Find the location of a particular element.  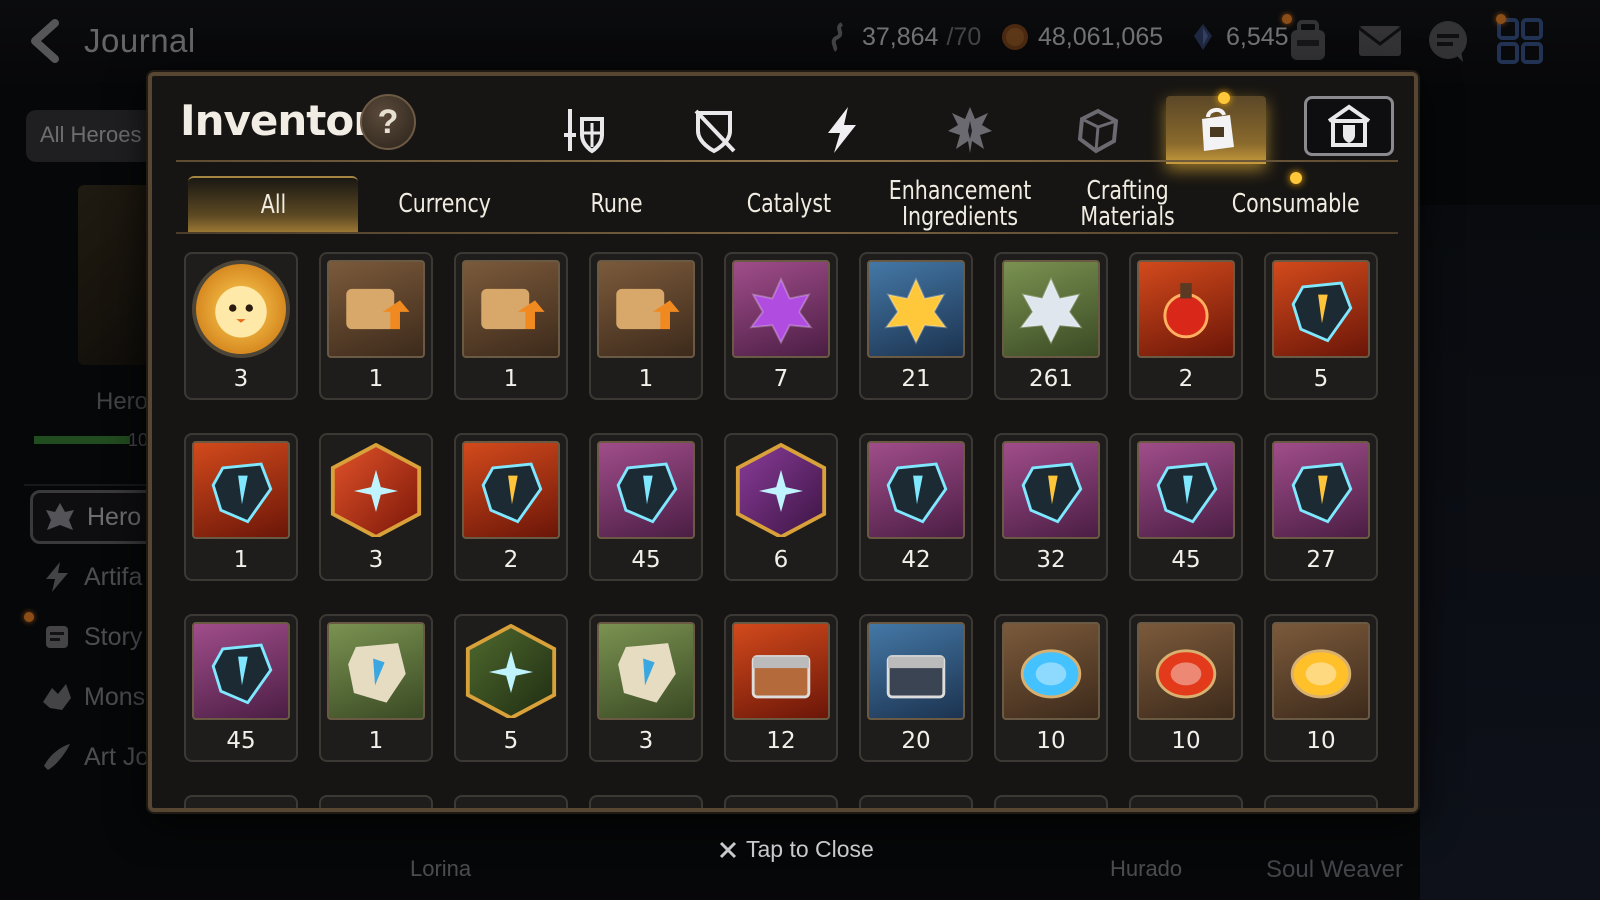

inventory-item-blue-hammer-rock: 1 is located at coordinates (241, 507).